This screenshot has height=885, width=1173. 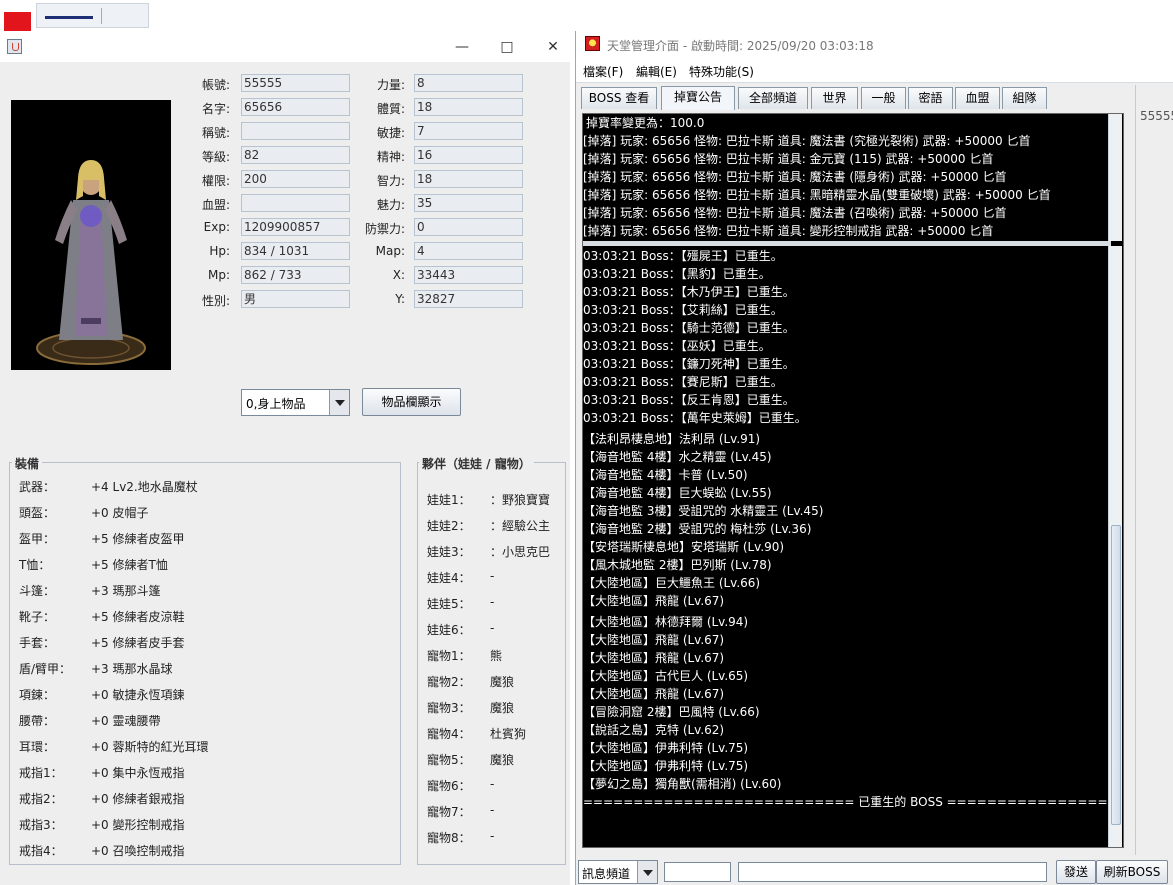 I want to click on partner-slot: 寵物1：, so click(x=449, y=656).